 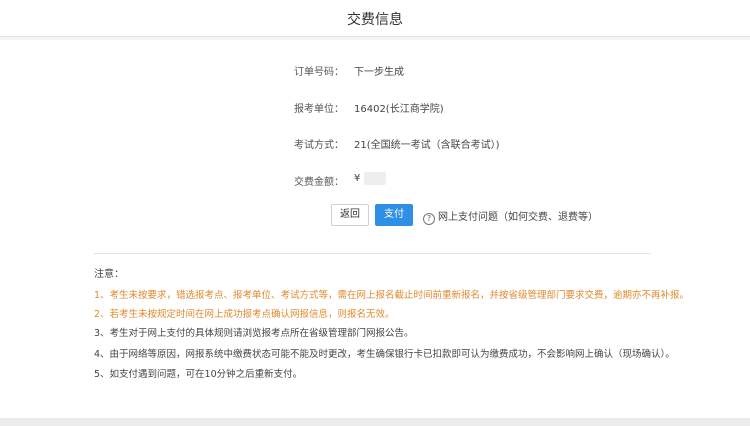 What do you see at coordinates (198, 374) in the screenshot?
I see `notice-item-5: 5、如支付遇到问题，可在10分钟之后重新支付。` at bounding box center [198, 374].